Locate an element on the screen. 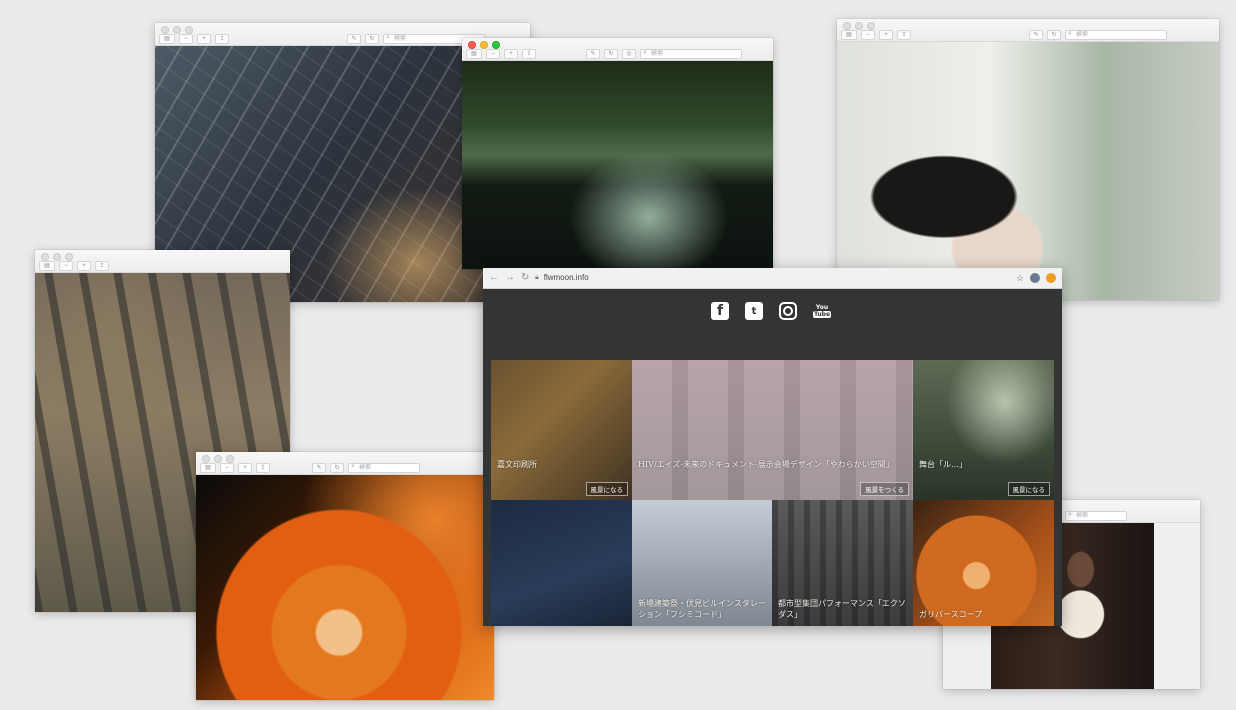 This screenshot has height=710, width=1236. address-bar: 🔒︎ flwmoon.info is located at coordinates (562, 278).